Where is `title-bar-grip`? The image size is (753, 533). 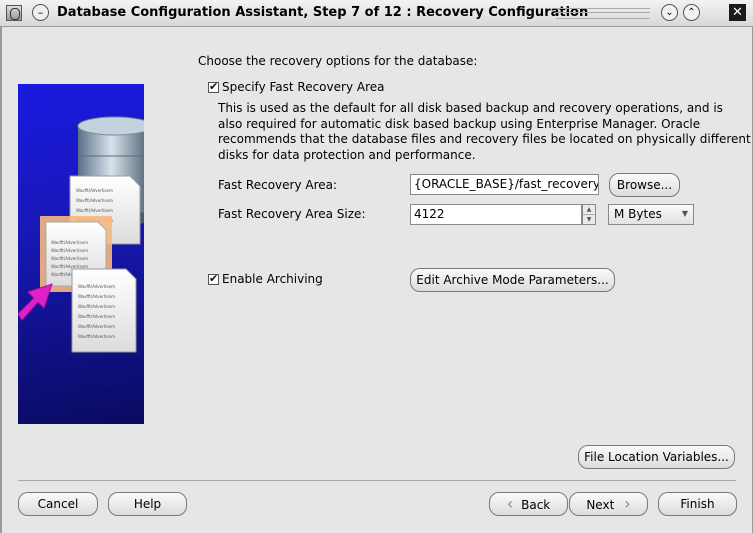 title-bar-grip is located at coordinates (603, 13).